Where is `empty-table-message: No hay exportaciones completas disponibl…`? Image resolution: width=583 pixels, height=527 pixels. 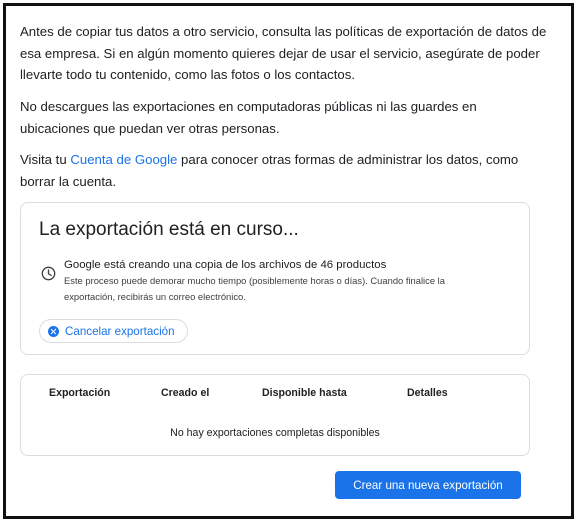
empty-table-message: No hay exportaciones completas disponibl… is located at coordinates (275, 433).